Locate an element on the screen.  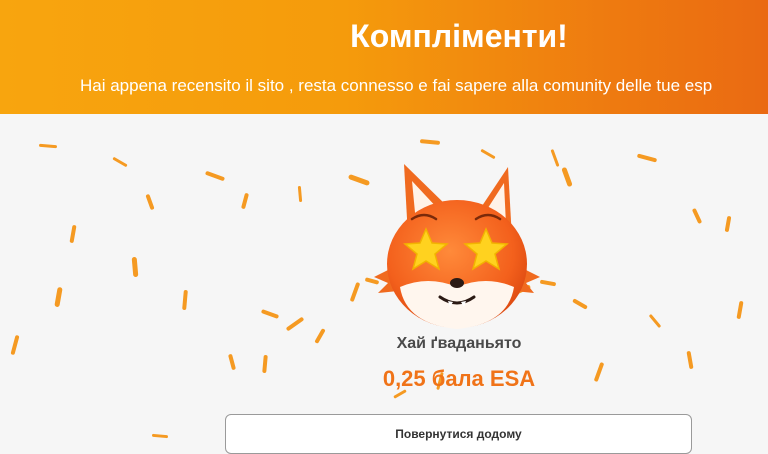
fox-star-eyes-icon is located at coordinates (457, 246).